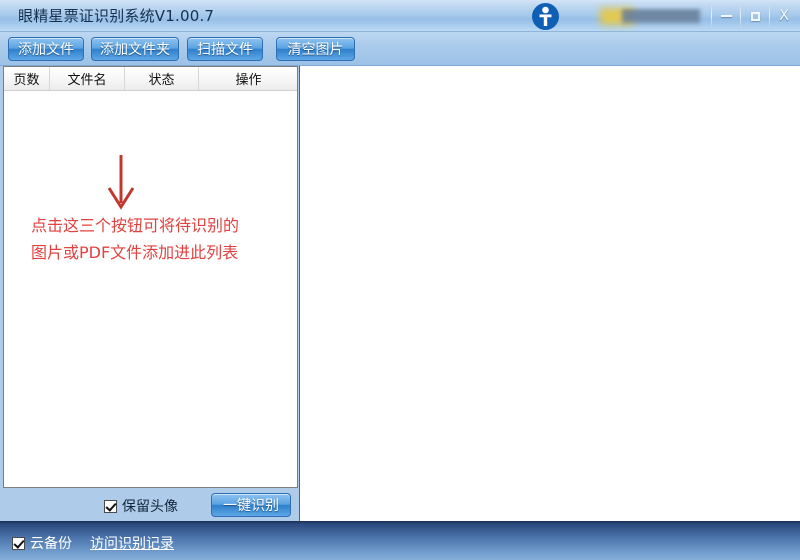  Describe the element at coordinates (162, 78) in the screenshot. I see `column-header-status: 状态` at that location.